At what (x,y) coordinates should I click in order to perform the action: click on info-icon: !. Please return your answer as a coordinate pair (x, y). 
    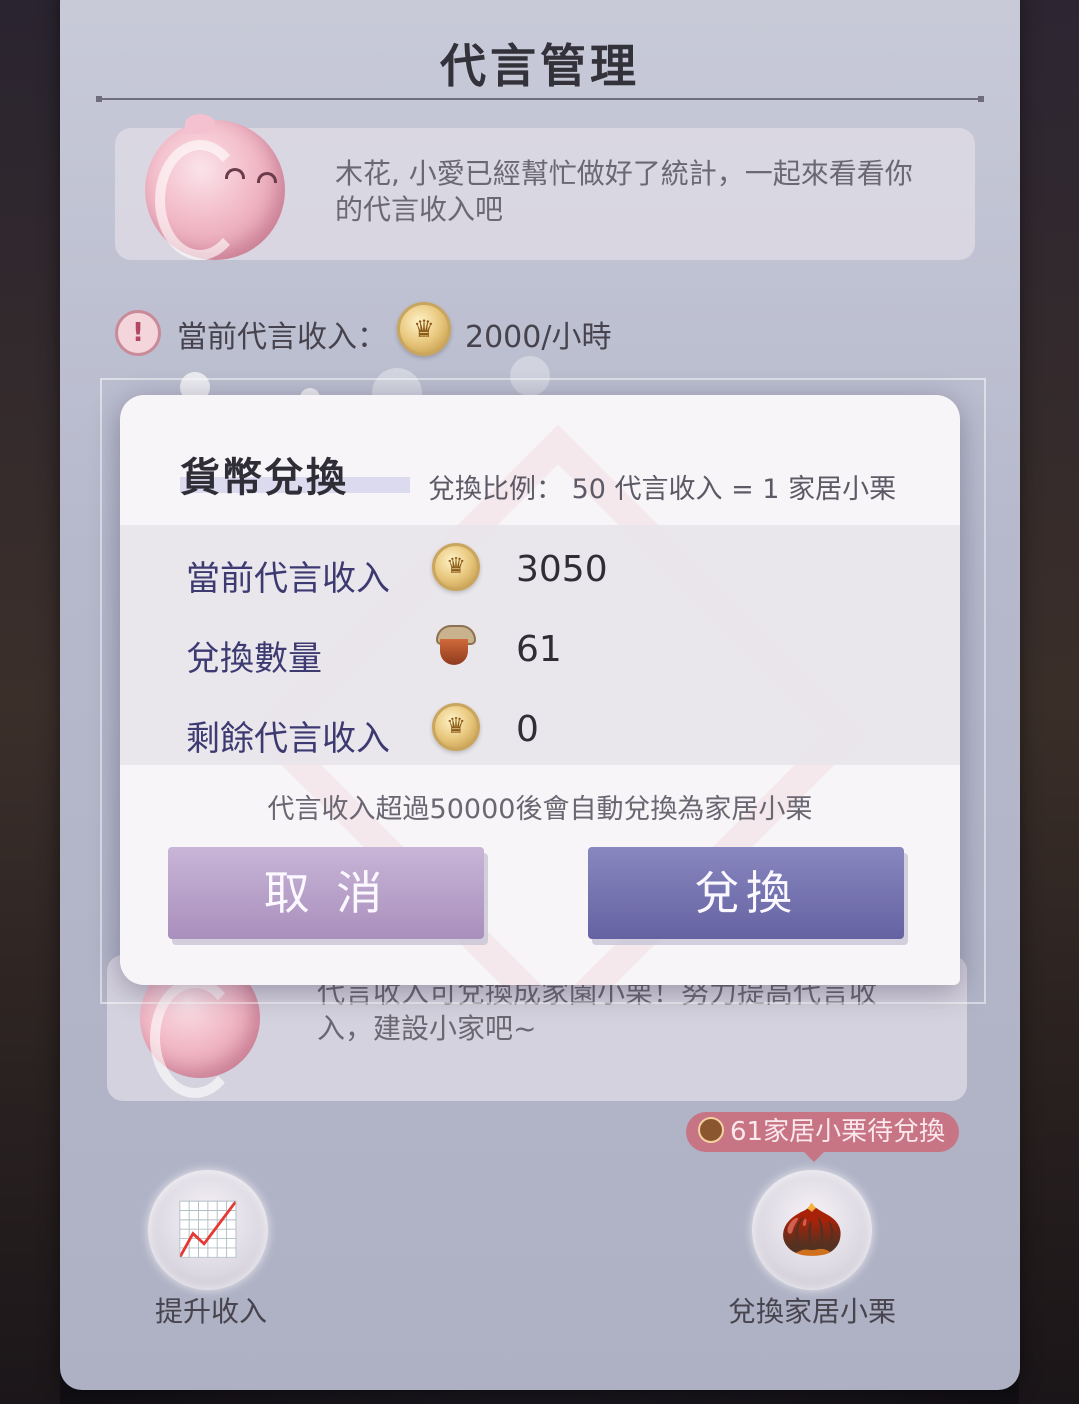
    Looking at the image, I should click on (138, 333).